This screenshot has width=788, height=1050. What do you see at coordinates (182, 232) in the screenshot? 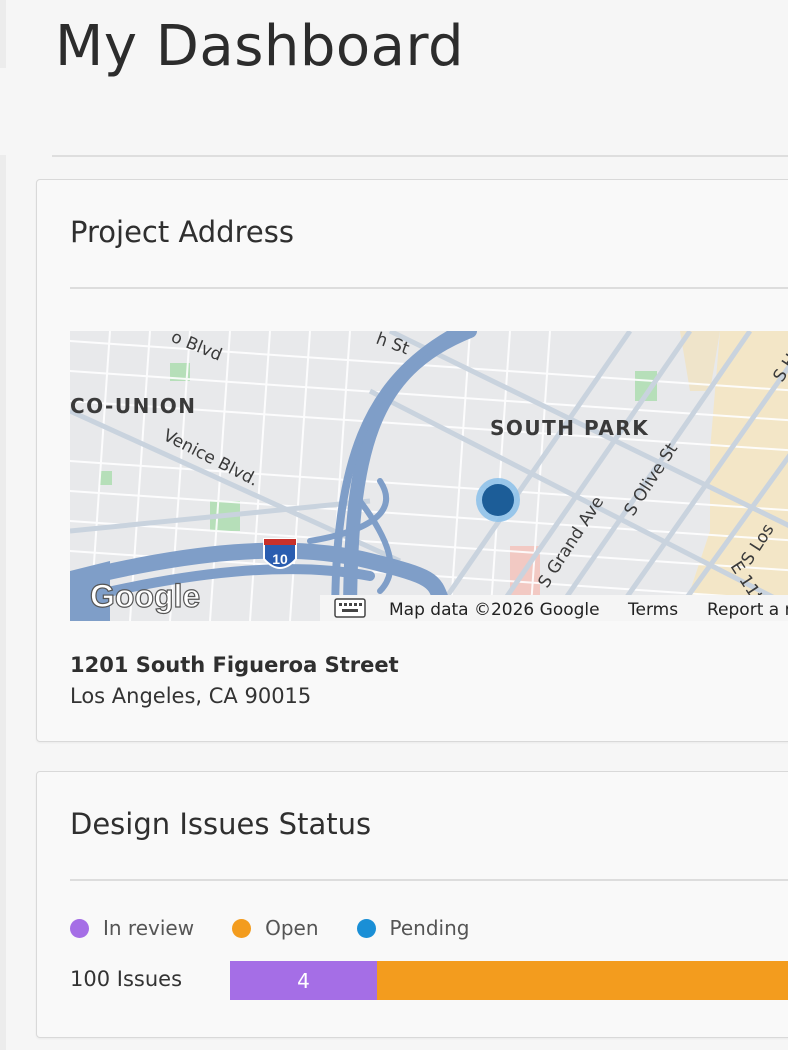
I see `card-title: Project Address` at bounding box center [182, 232].